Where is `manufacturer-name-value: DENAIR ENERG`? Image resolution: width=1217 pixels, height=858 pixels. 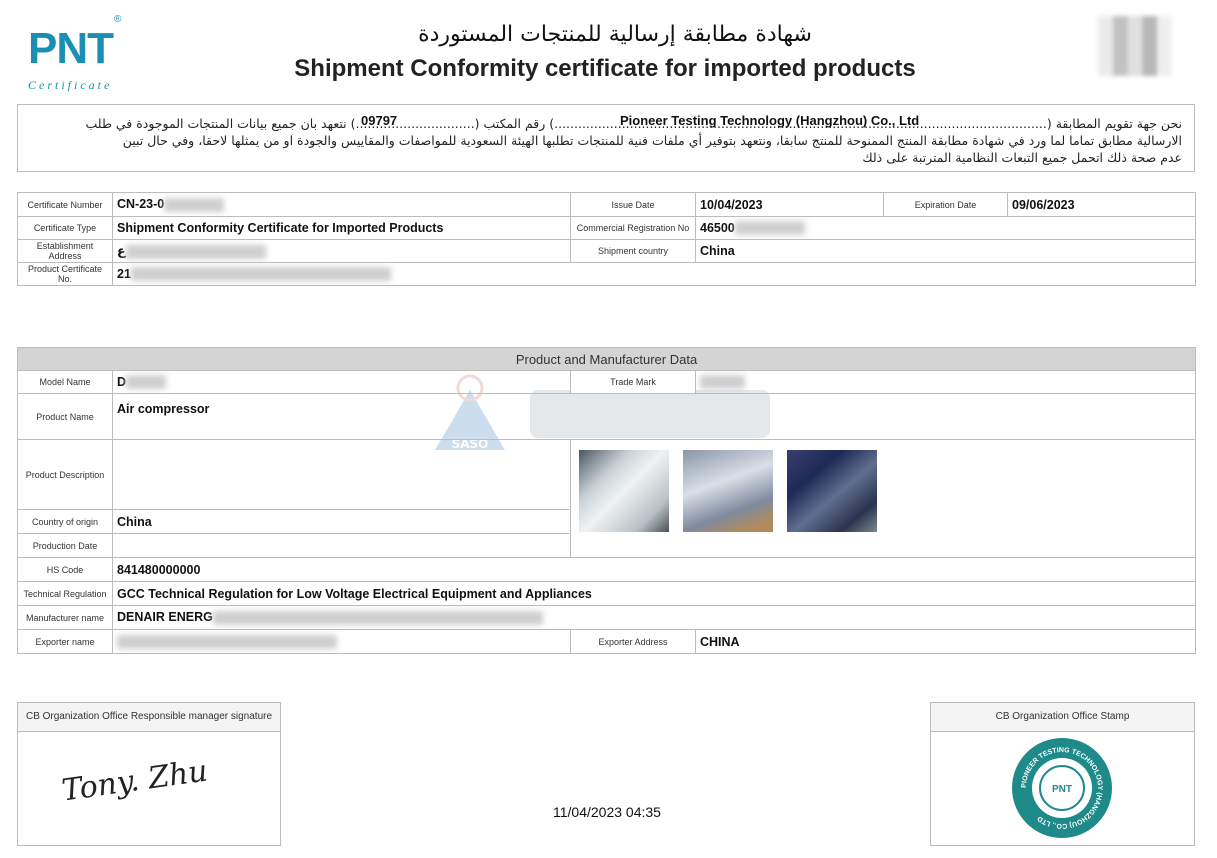
manufacturer-name-value: DENAIR ENERG is located at coordinates (654, 617).